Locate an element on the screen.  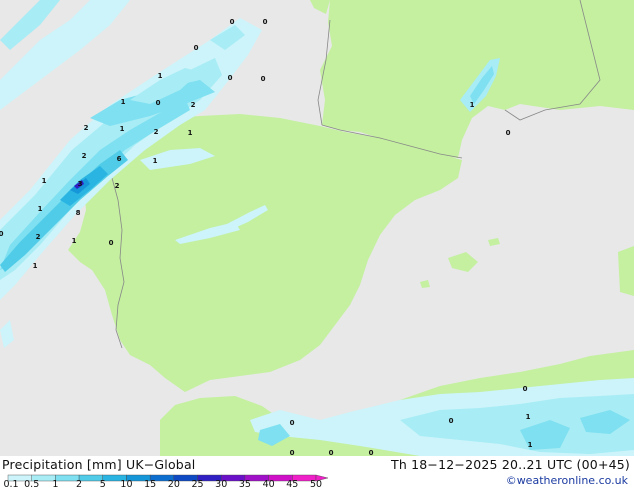
site-credit-link: ©weatheronline.co.uk is located at coordinates (567, 480).